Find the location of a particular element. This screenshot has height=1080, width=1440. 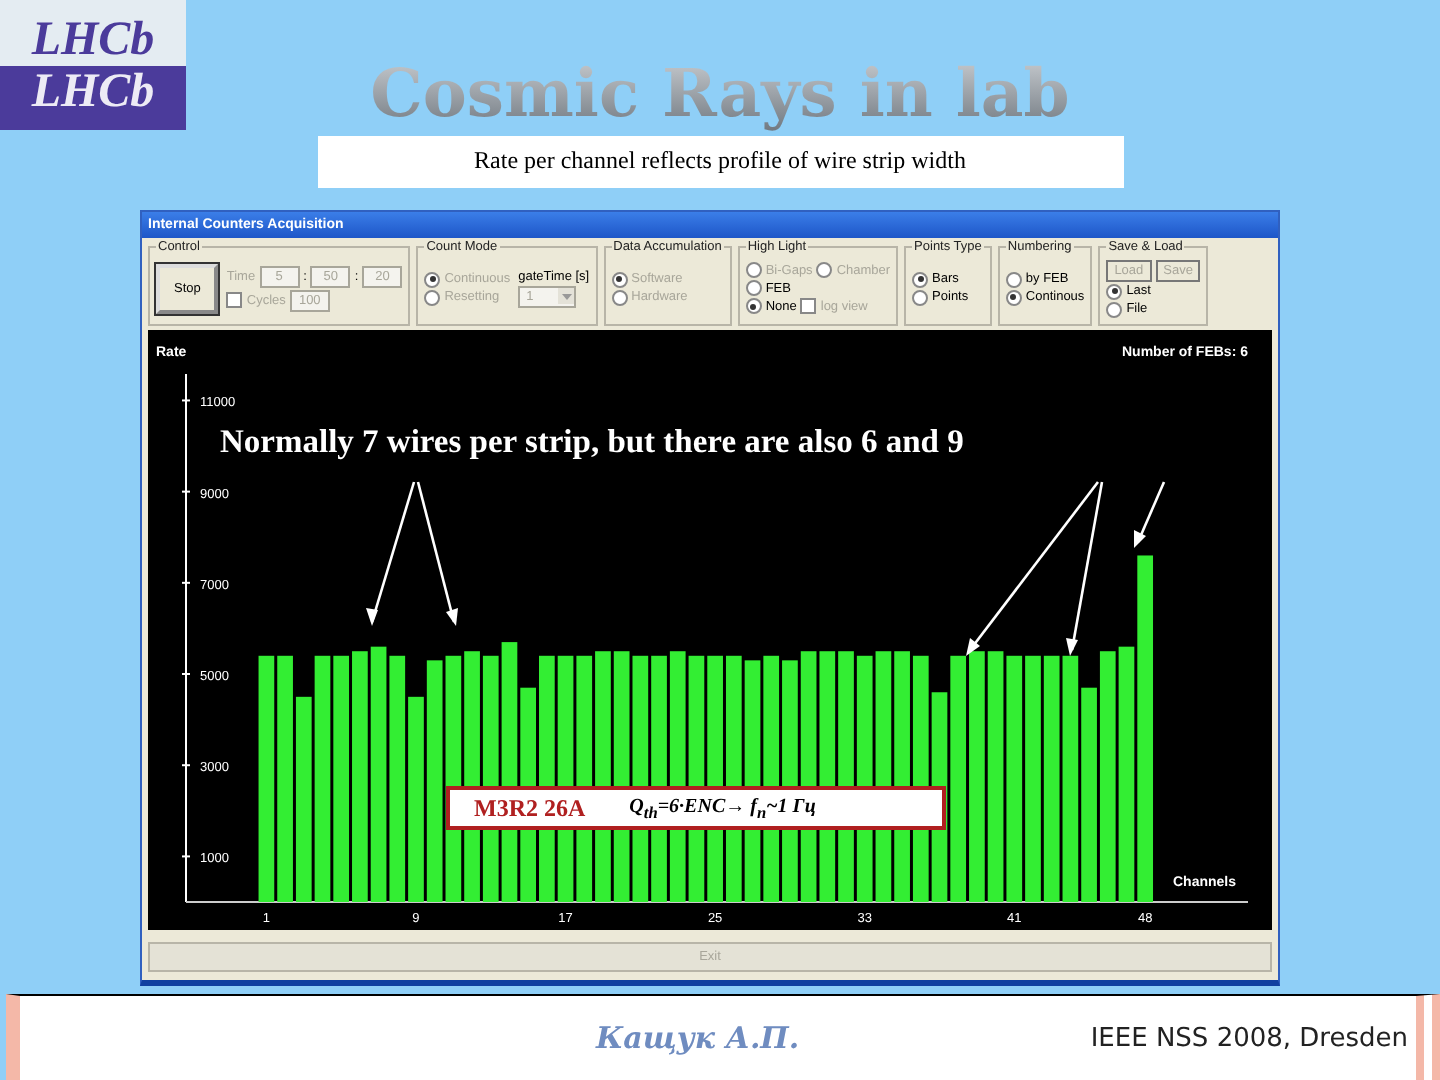

logo-text: LHCb is located at coordinates (93, 40).